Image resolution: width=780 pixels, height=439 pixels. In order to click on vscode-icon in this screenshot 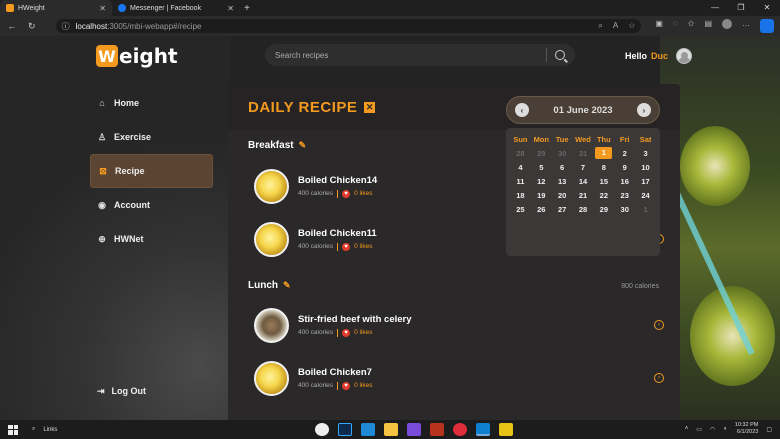, I will do `click(368, 429)`.